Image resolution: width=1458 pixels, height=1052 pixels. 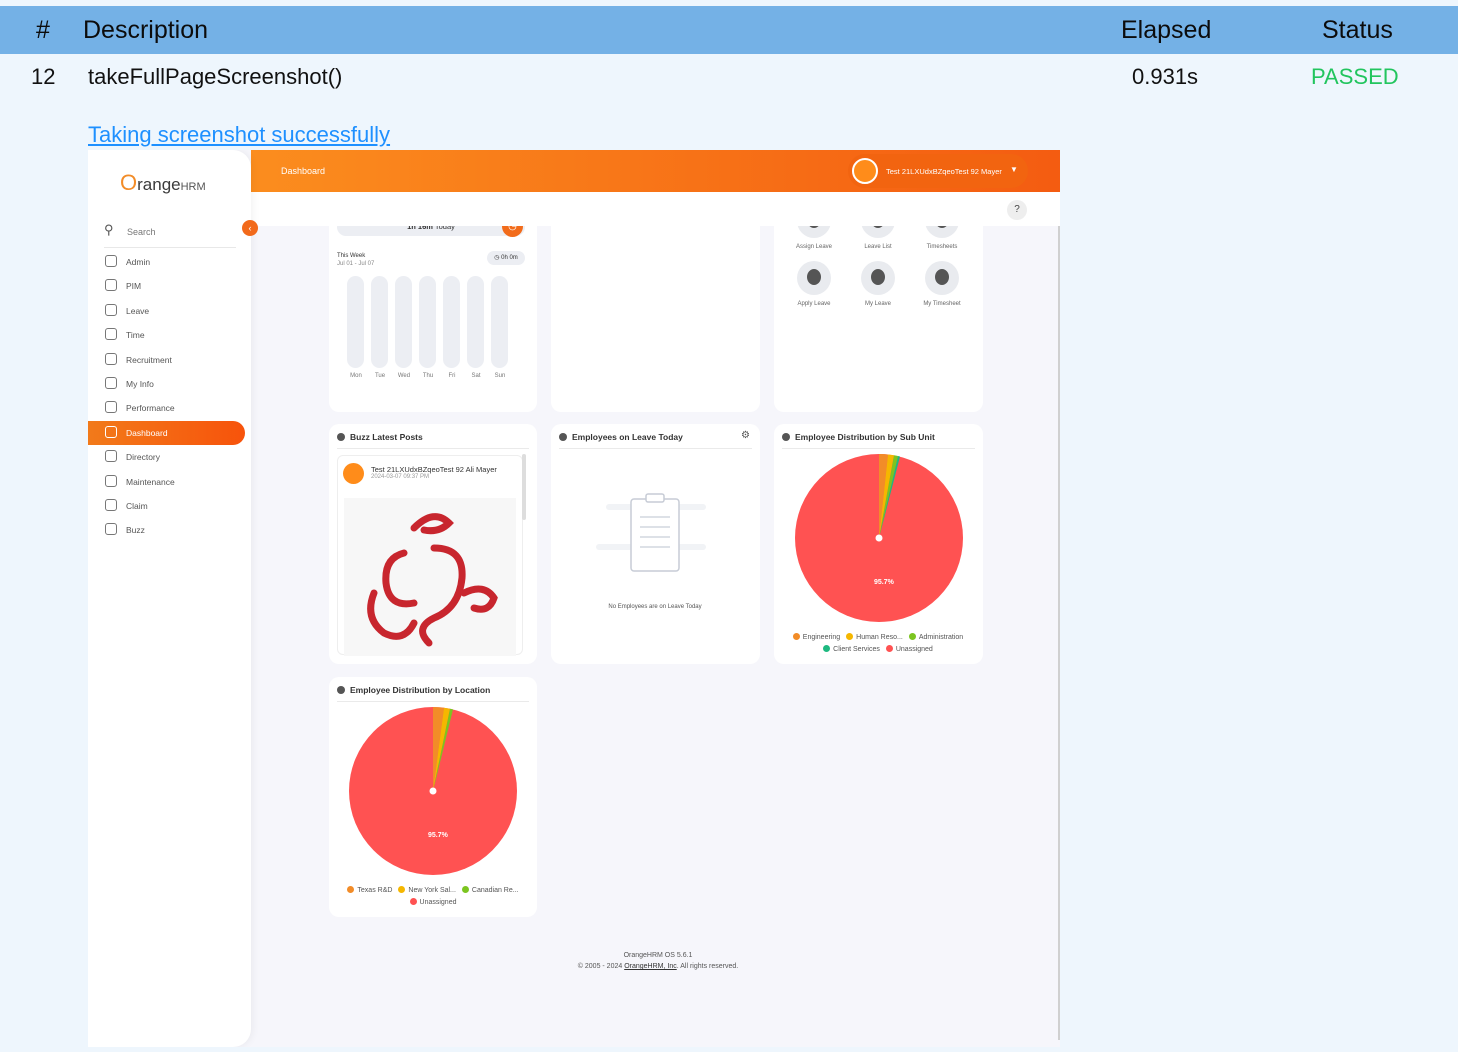 What do you see at coordinates (250, 228) in the screenshot?
I see `collapse-sidebar-button: ‹` at bounding box center [250, 228].